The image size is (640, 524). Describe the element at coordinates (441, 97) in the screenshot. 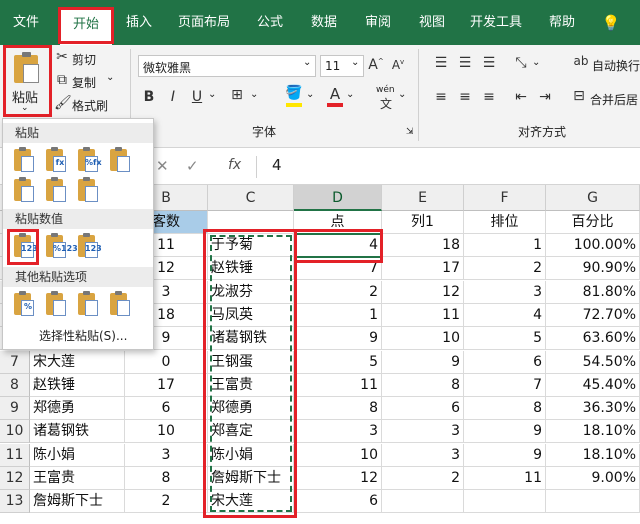

I see `align-left-icon: ≡` at that location.